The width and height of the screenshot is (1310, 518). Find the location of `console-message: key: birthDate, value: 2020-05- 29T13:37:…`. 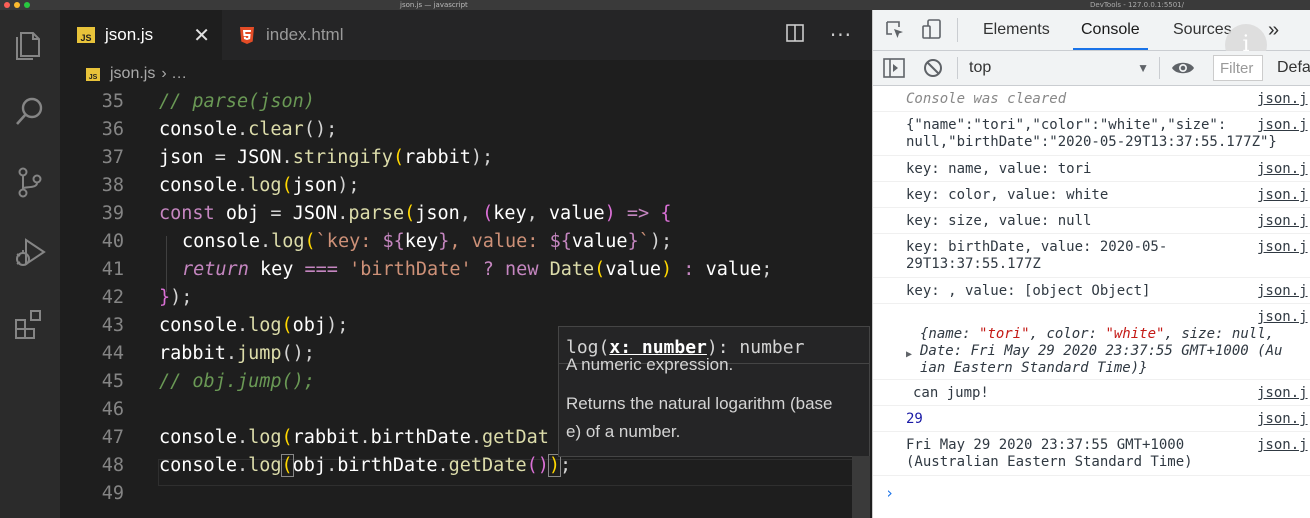

console-message: key: birthDate, value: 2020-05- 29T13:37:… is located at coordinates (1091, 256).